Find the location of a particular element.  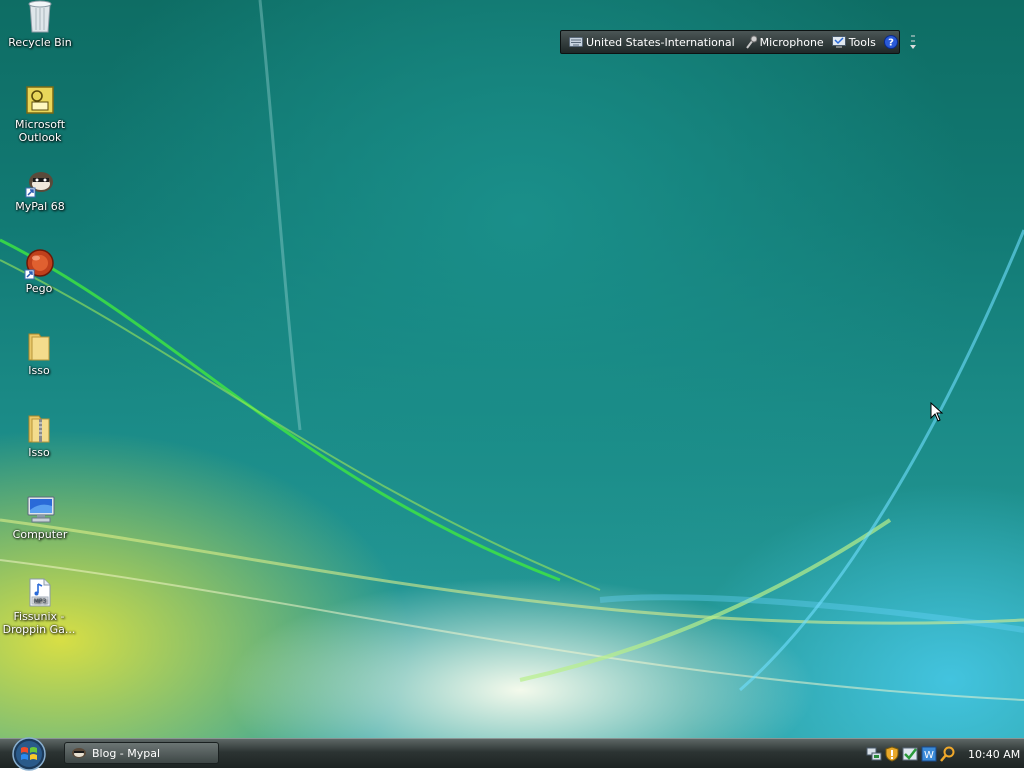

desktop-icon-microsoft-outlook: Microsoft Outlook is located at coordinates (40, 114).